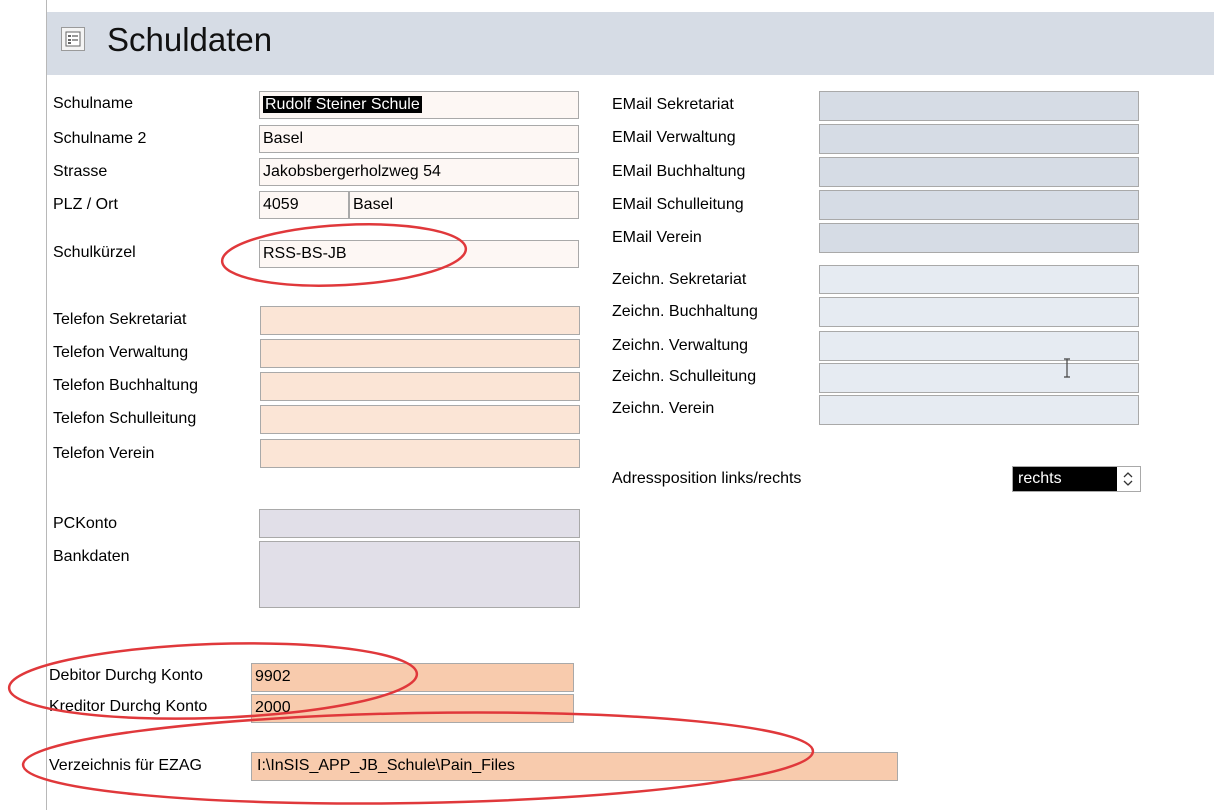  Describe the element at coordinates (104, 453) in the screenshot. I see `telefon-verein-label: Telefon Verein` at that location.